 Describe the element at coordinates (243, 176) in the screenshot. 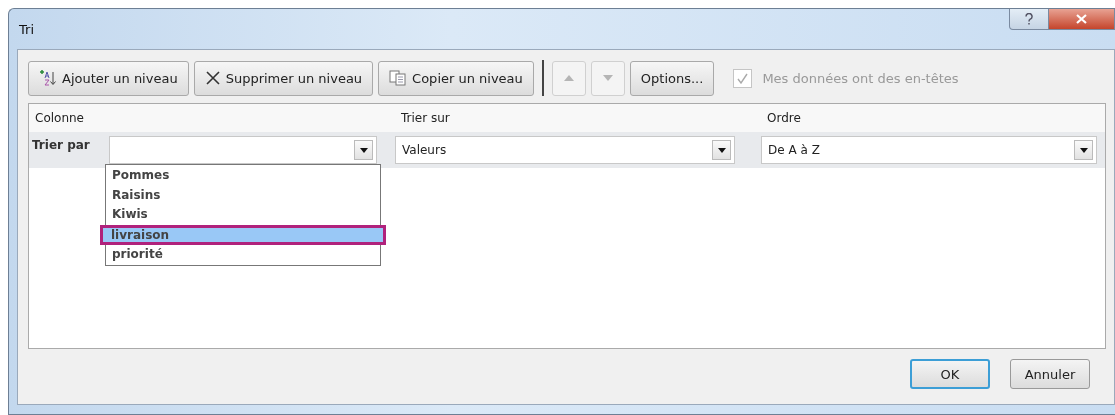

I see `dropdown-option: Pommes` at that location.